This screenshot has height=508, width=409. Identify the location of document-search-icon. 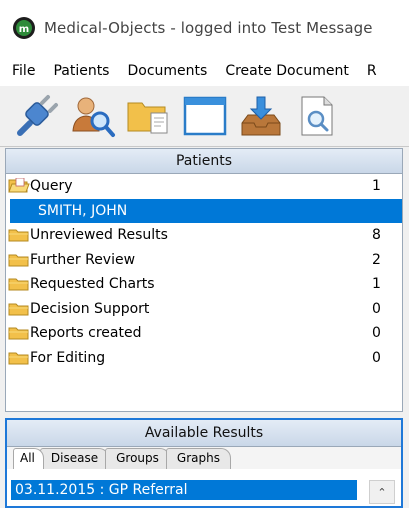
(317, 116).